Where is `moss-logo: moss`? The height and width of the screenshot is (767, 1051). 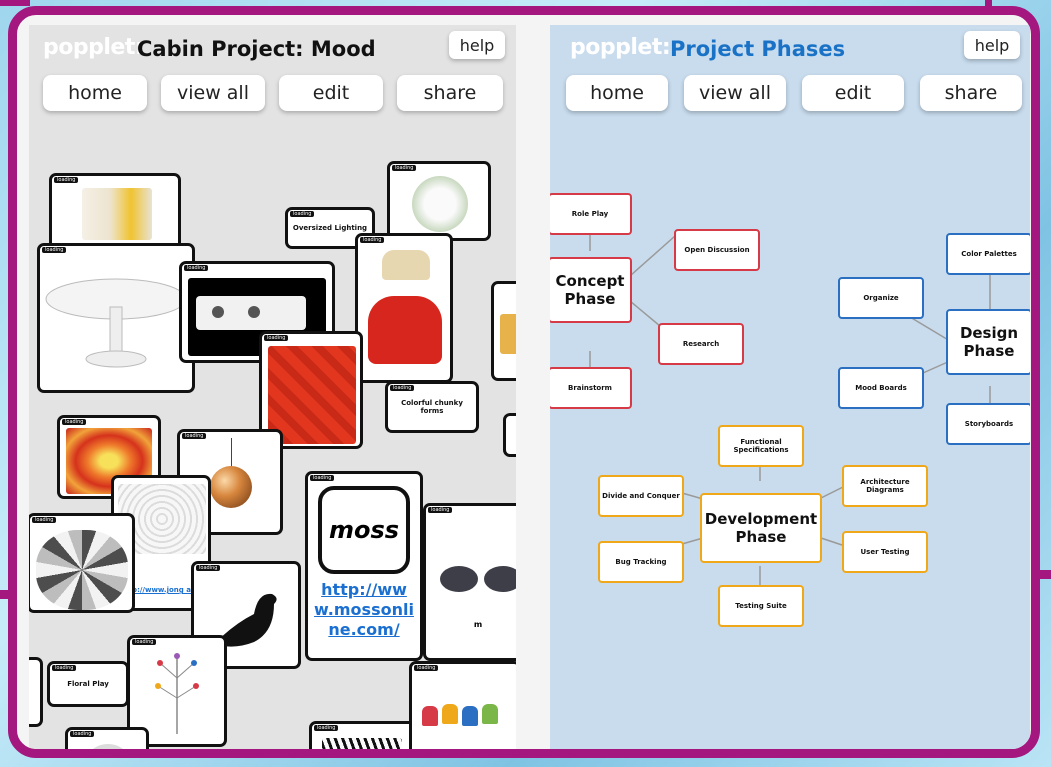
moss-logo: moss is located at coordinates (364, 530).